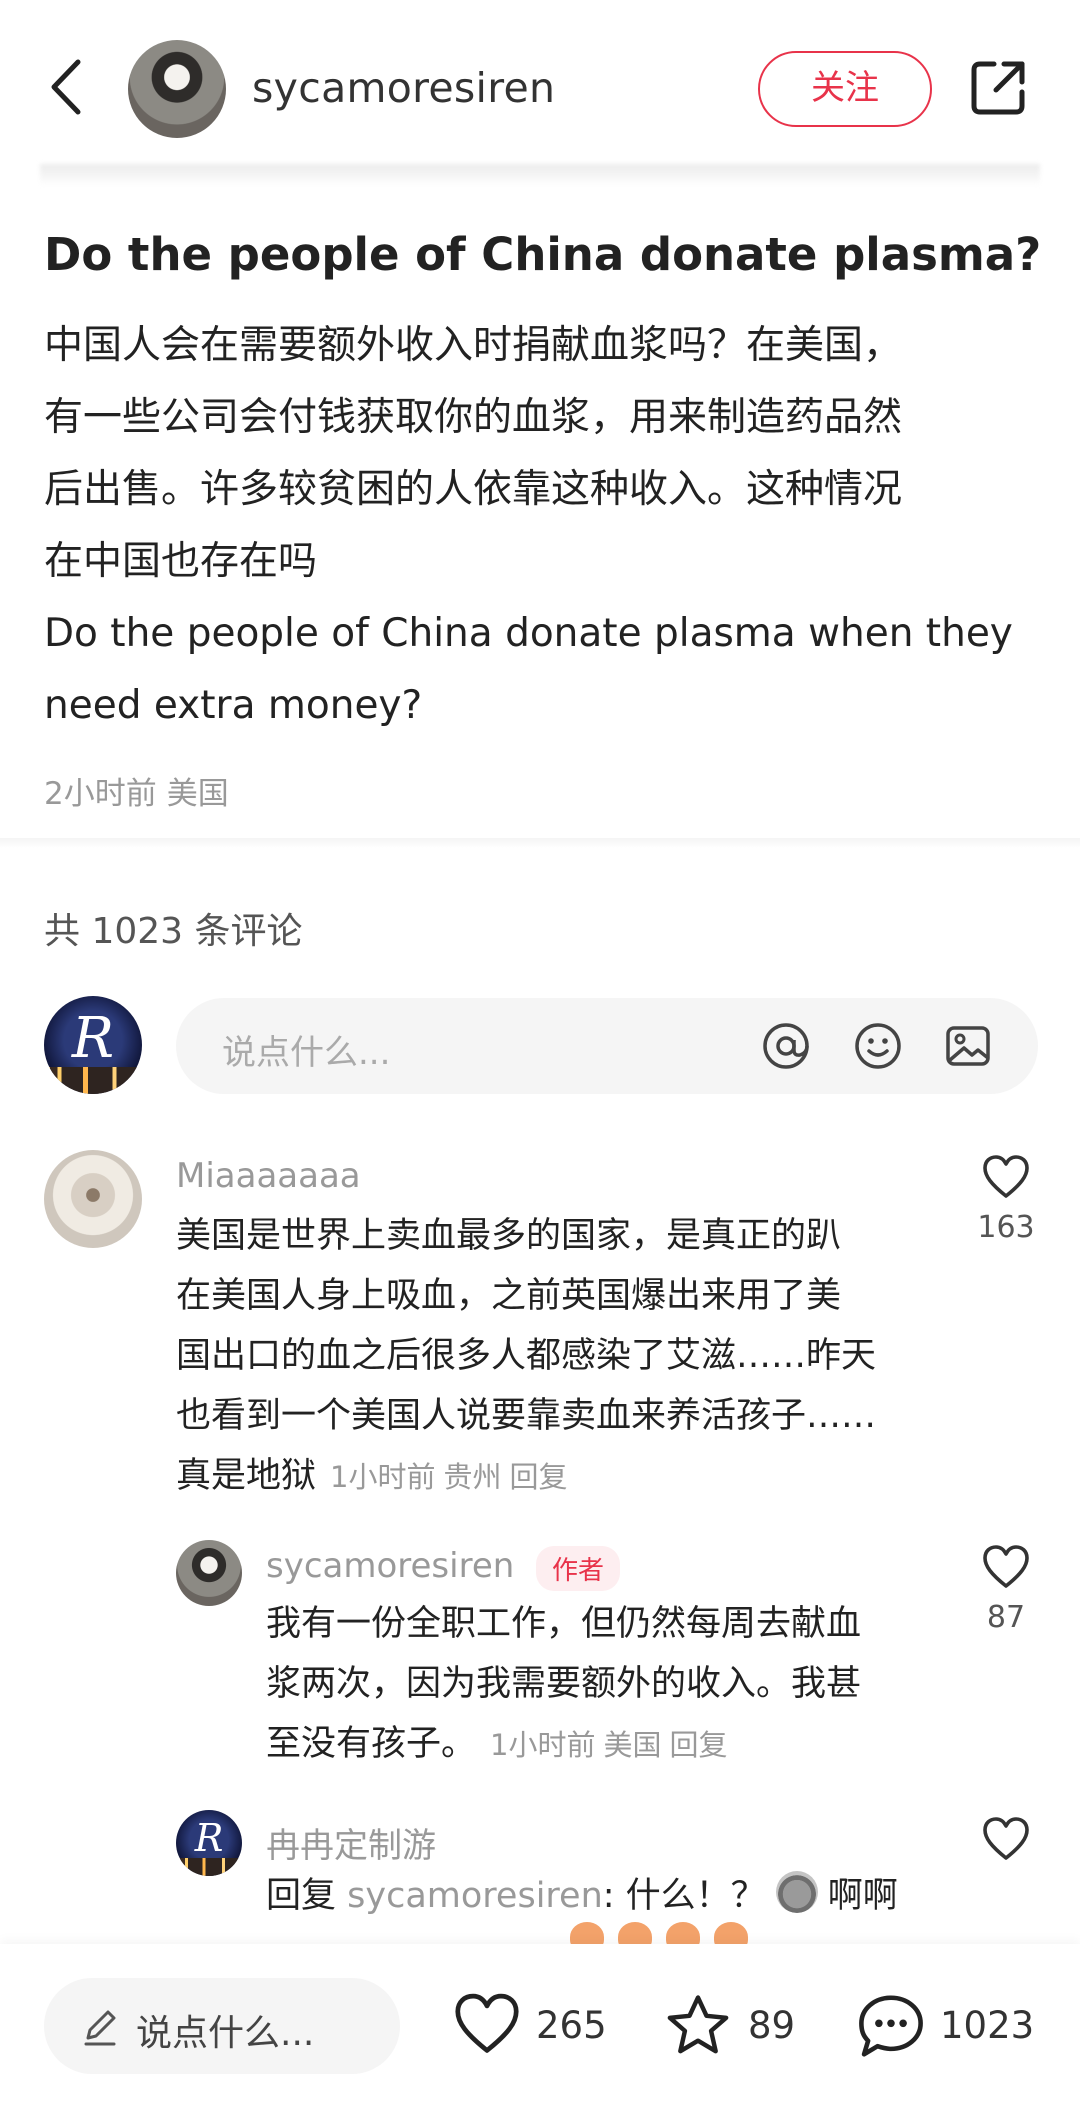 This screenshot has height=2122, width=1080. What do you see at coordinates (173, 931) in the screenshot?
I see `comment-count: 共 1023 条评论` at bounding box center [173, 931].